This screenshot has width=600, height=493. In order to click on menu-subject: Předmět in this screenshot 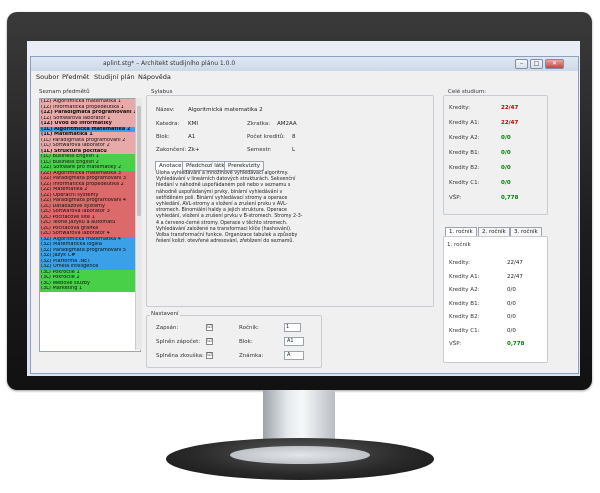, I will do `click(75, 77)`.